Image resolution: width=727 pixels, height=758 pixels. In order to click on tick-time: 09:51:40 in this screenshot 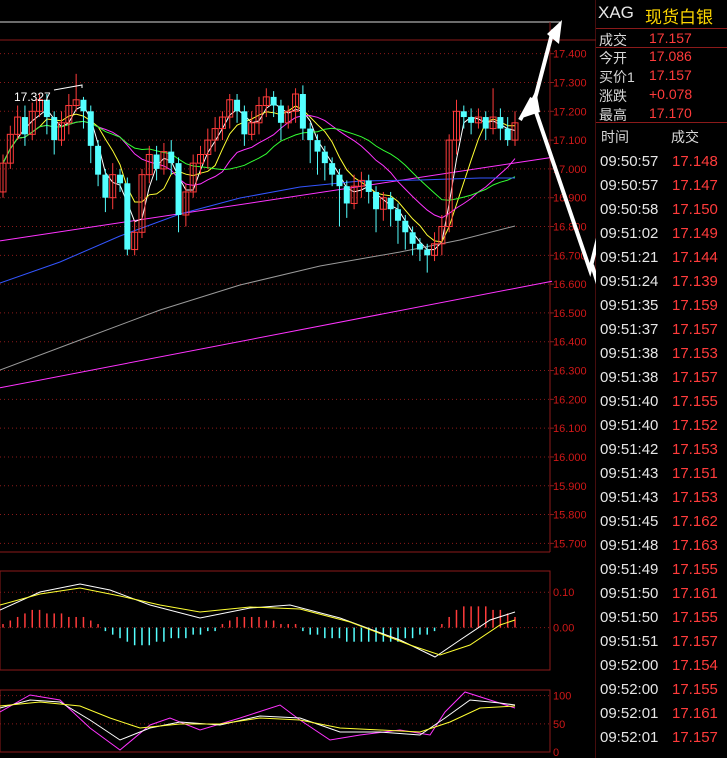, I will do `click(629, 425)`.